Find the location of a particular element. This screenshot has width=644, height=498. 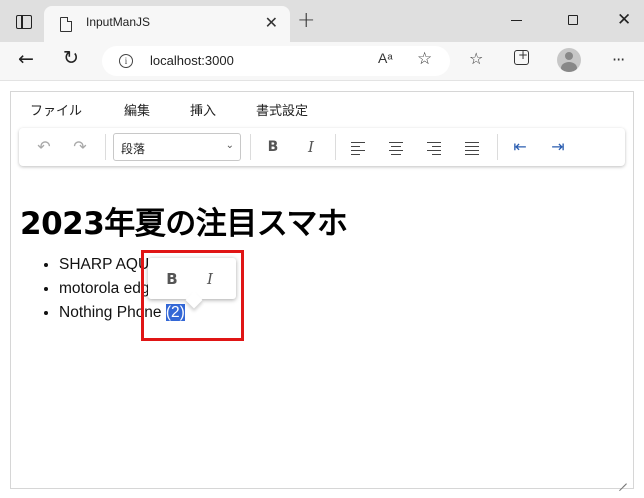

address-bar-row: ← ↻ i localhost:3000 is located at coordinates (322, 61).